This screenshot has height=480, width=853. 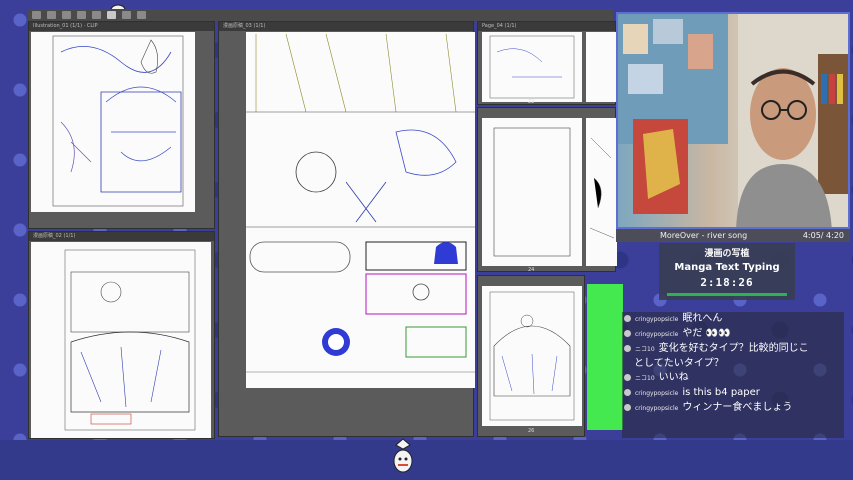 I want to click on chat-text: ウィンナー食べましょう, so click(x=737, y=407).